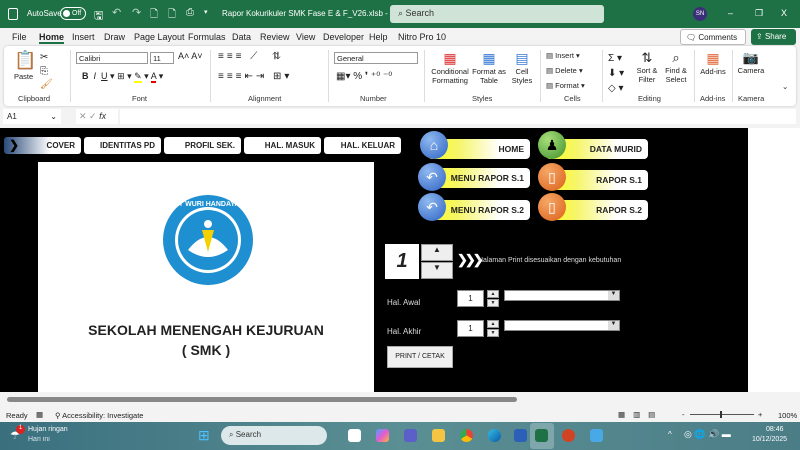 This screenshot has width=800, height=450. Describe the element at coordinates (44, 71) in the screenshot. I see `copy-icon: ⎘` at that location.